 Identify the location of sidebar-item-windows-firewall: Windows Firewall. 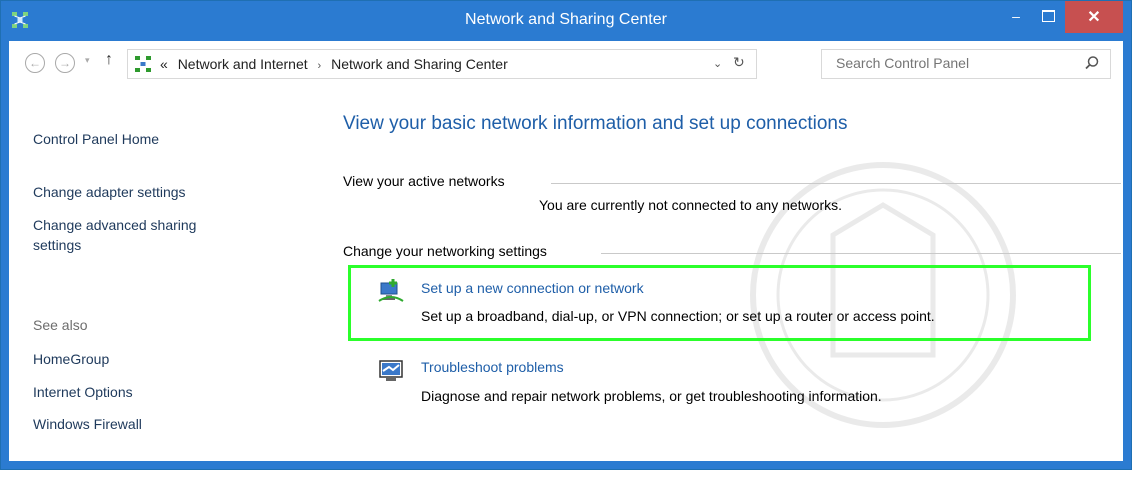
(87, 424).